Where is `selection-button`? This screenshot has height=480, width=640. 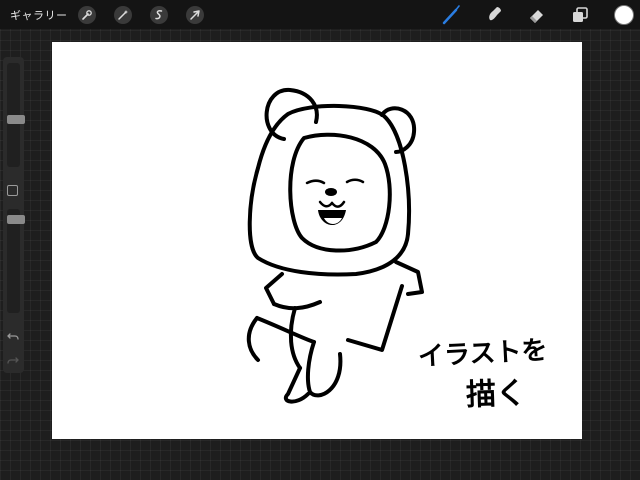 selection-button is located at coordinates (159, 15).